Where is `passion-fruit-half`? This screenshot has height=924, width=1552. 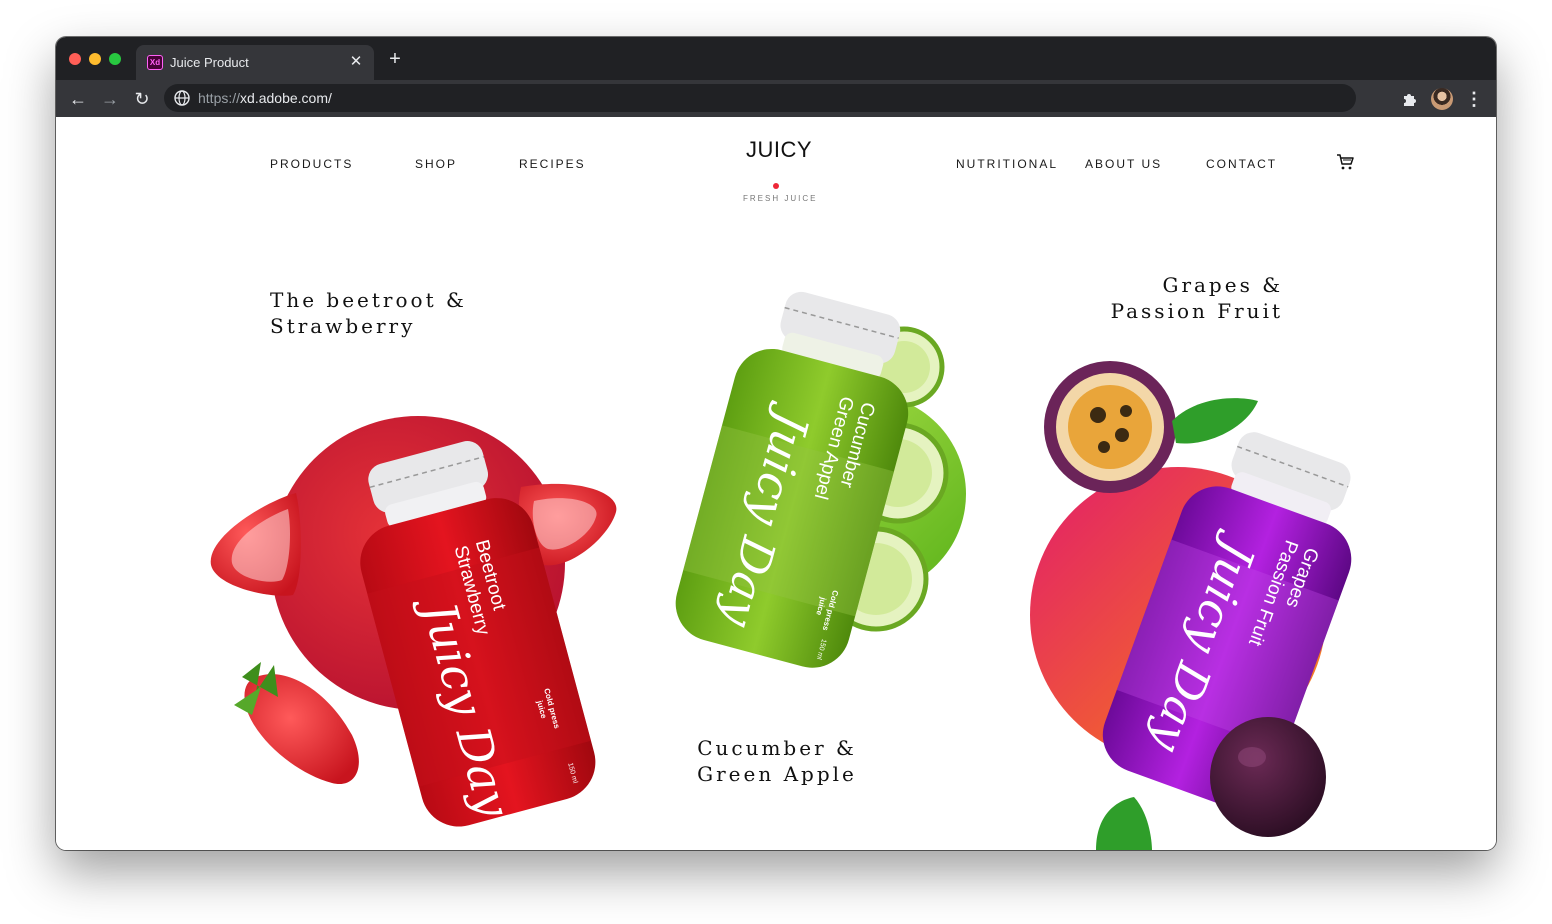
passion-fruit-half is located at coordinates (1110, 427).